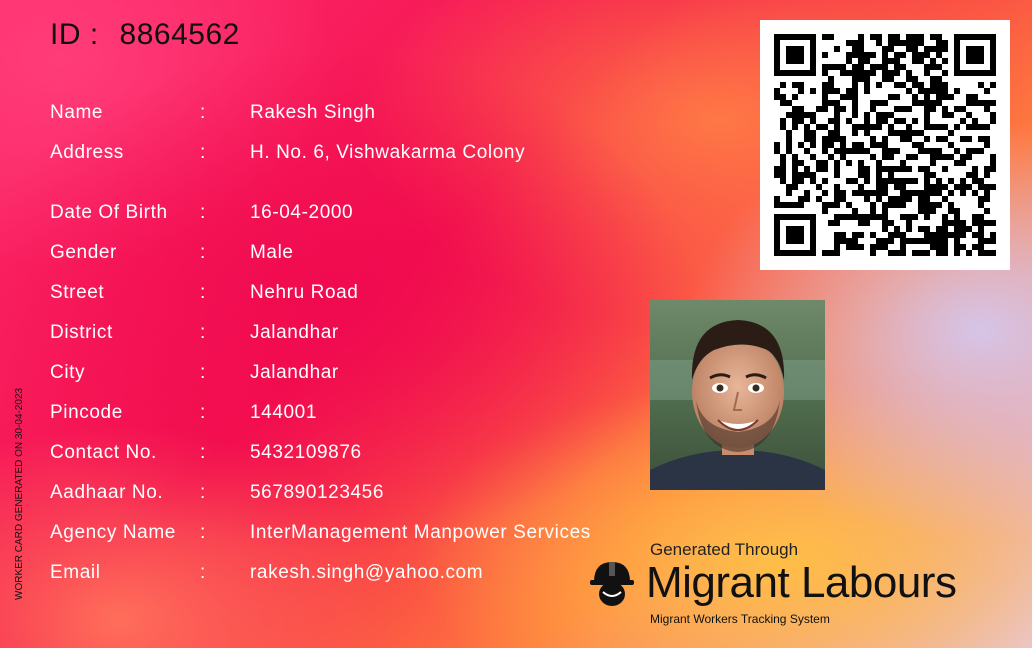 The image size is (1032, 648). What do you see at coordinates (109, 212) in the screenshot?
I see `field-label: Date Of Birth` at bounding box center [109, 212].